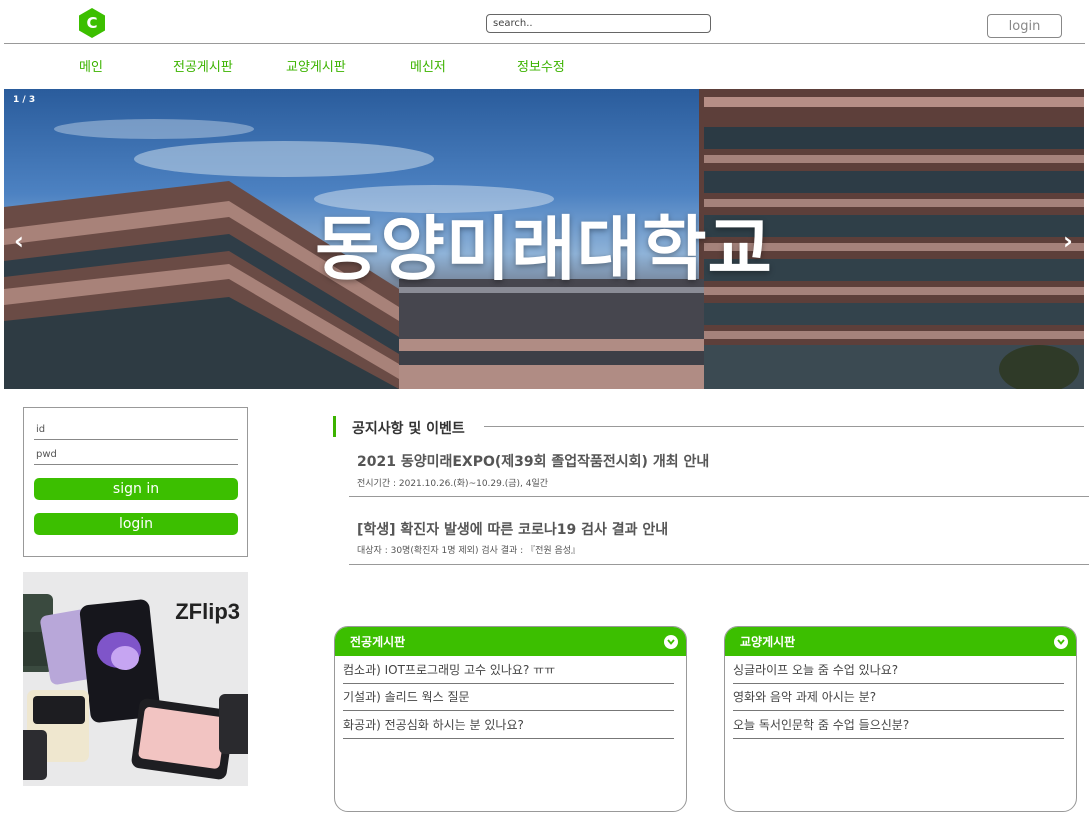 The image size is (1089, 820). I want to click on notice-item-title: 2021 동양미래EXPO(제39회 졸업작품전시회) 개최 안내, so click(533, 461).